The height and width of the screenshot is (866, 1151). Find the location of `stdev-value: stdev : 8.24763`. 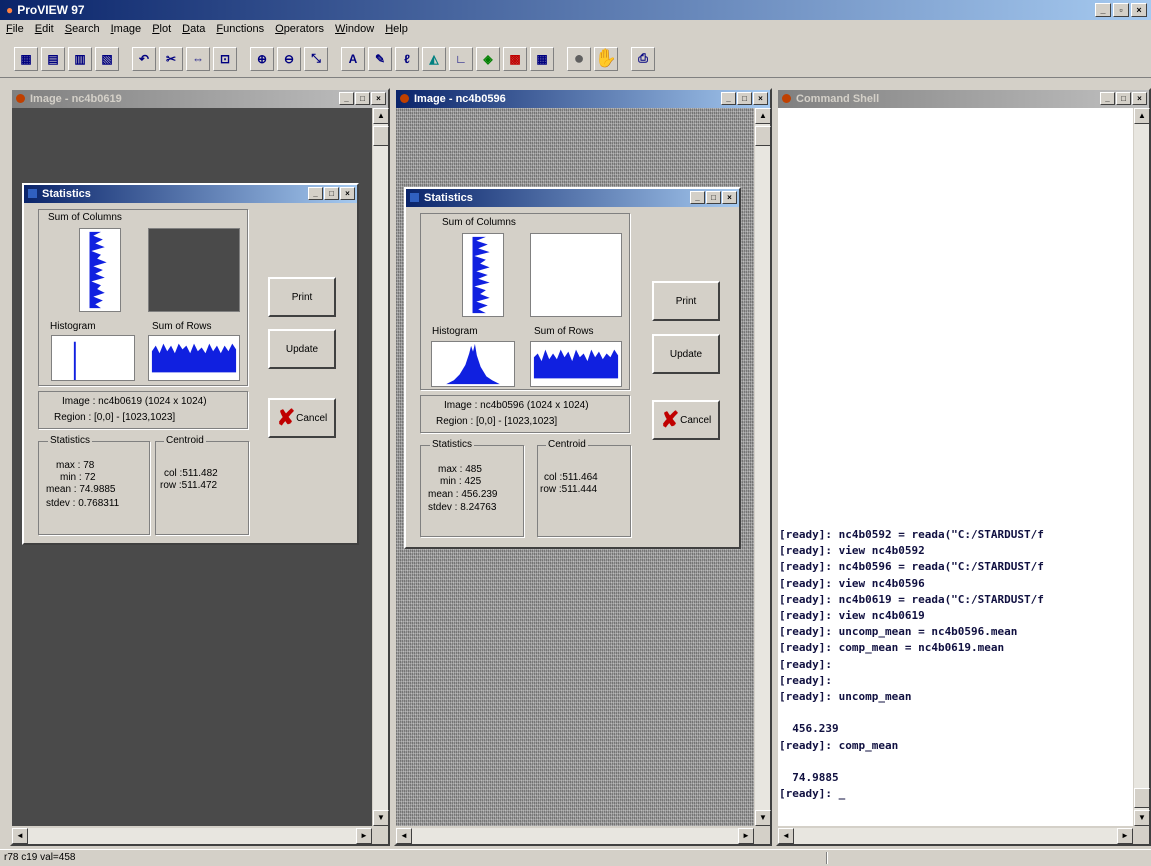

stdev-value: stdev : 8.24763 is located at coordinates (462, 507).